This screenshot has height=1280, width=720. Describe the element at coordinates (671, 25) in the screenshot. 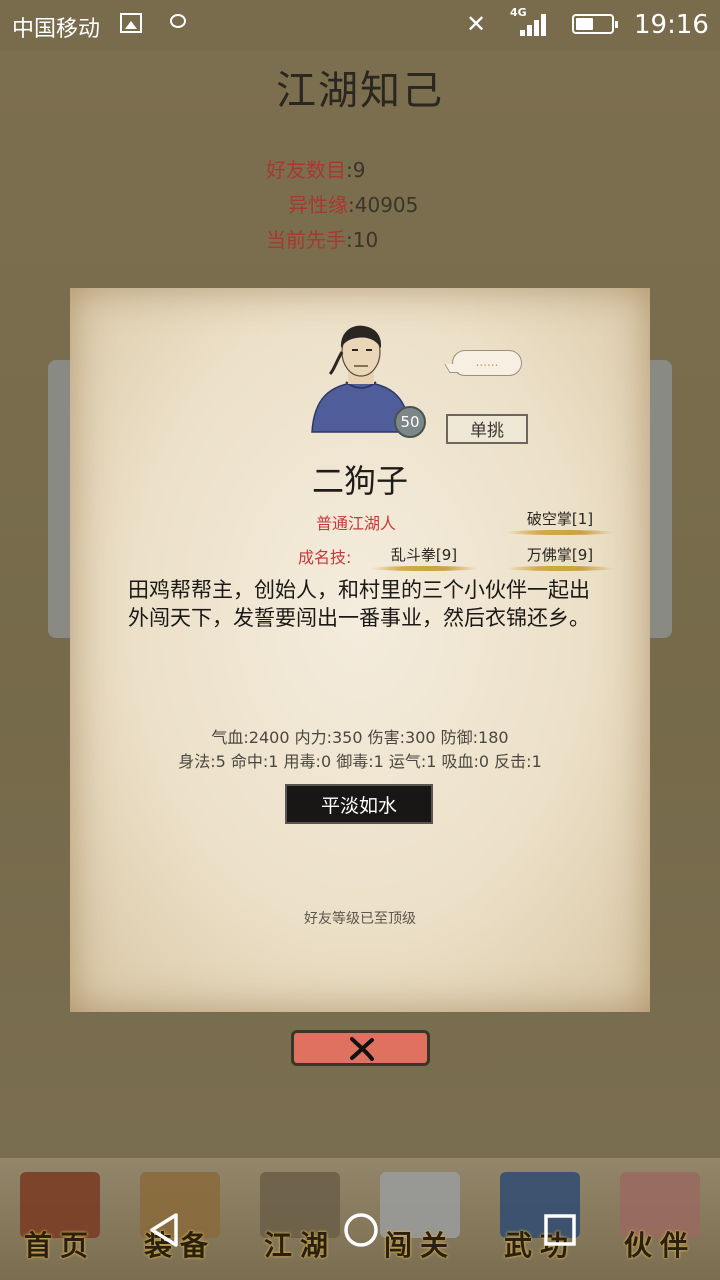

I see `clock: 19:16` at that location.